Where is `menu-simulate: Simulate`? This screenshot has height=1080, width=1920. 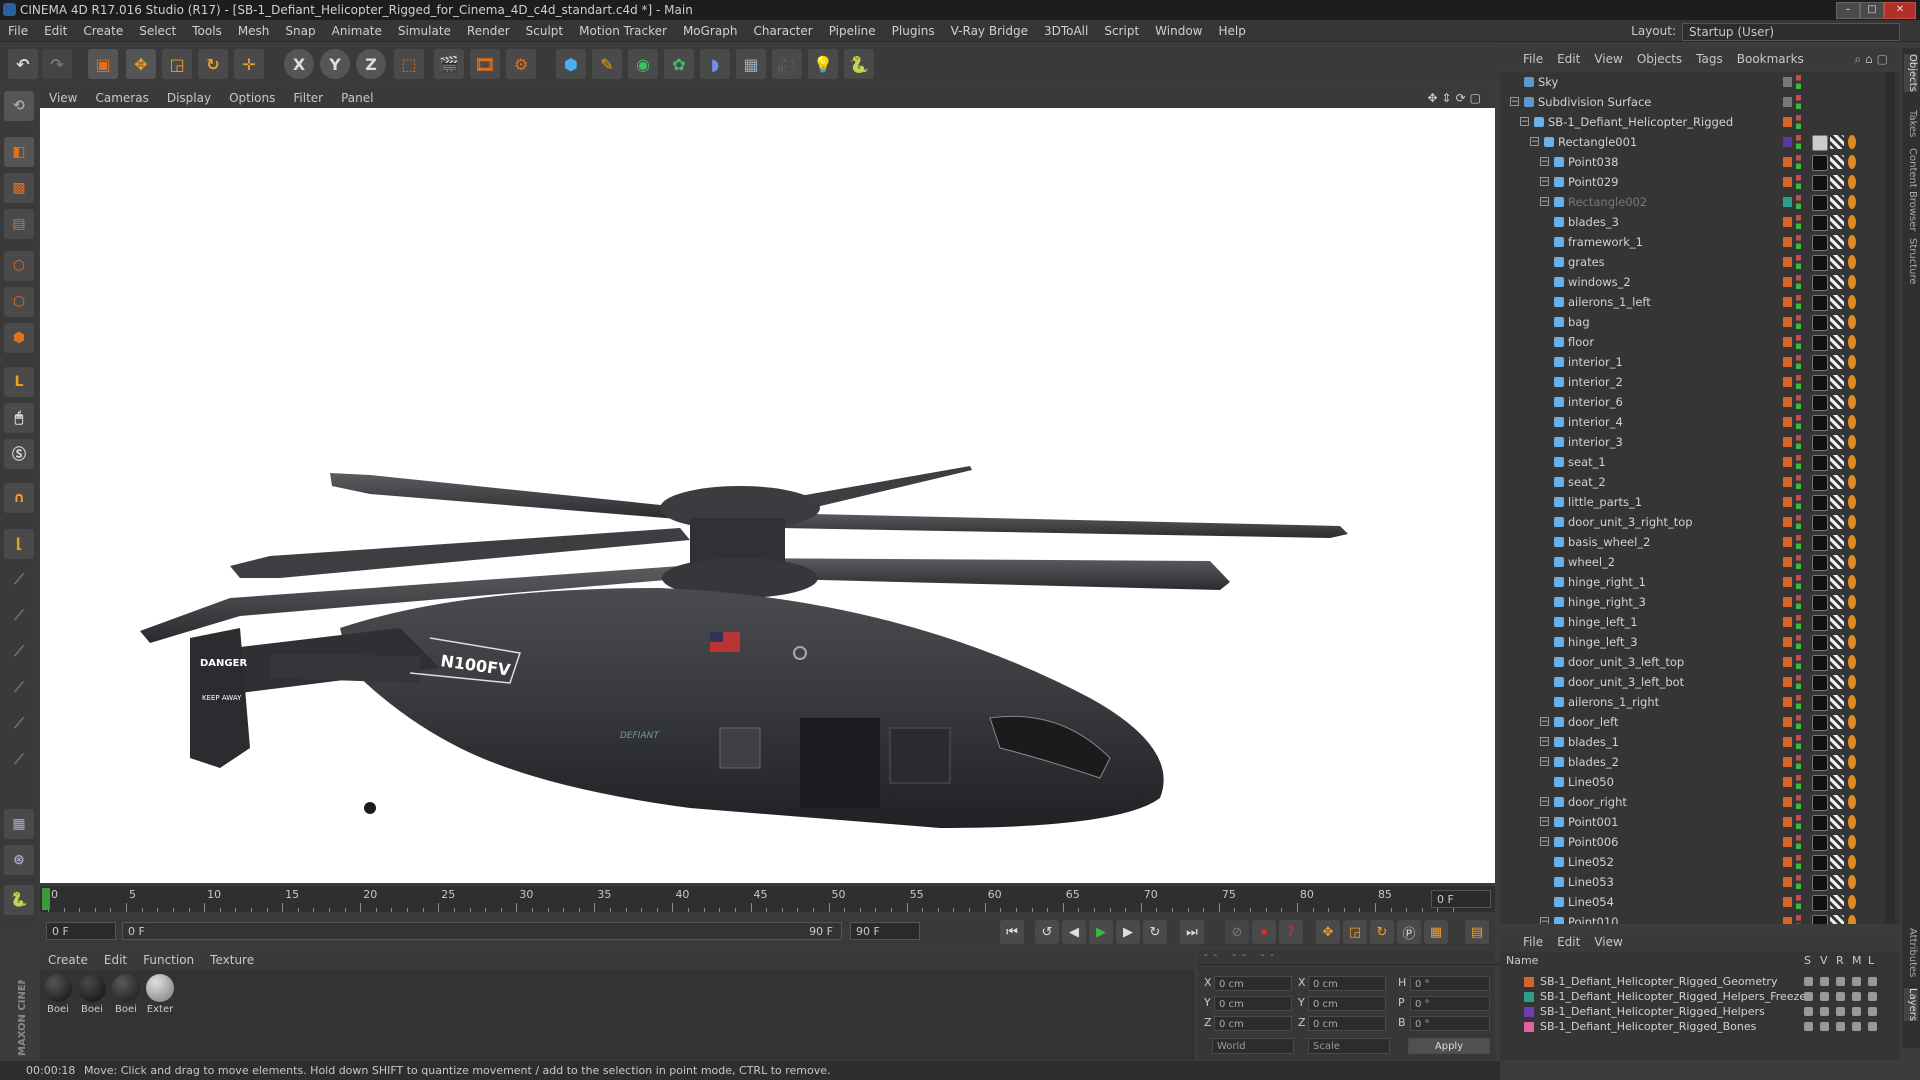
menu-simulate: Simulate is located at coordinates (424, 31).